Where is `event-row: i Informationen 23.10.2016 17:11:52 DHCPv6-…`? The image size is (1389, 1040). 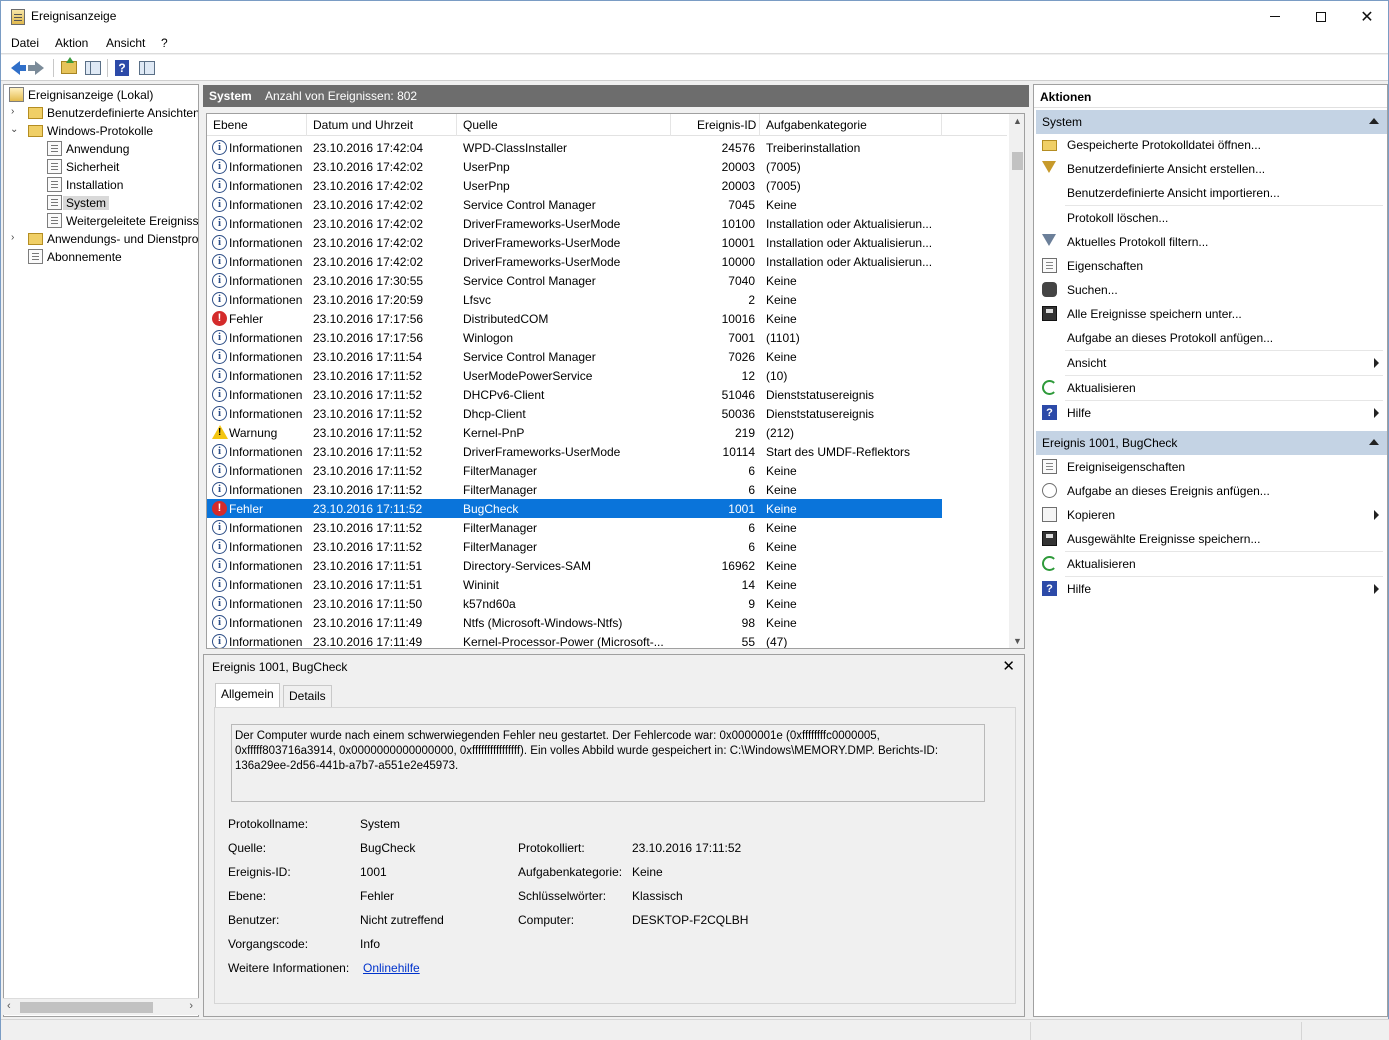 event-row: i Informationen 23.10.2016 17:11:52 DHCPv6-… is located at coordinates (574, 394).